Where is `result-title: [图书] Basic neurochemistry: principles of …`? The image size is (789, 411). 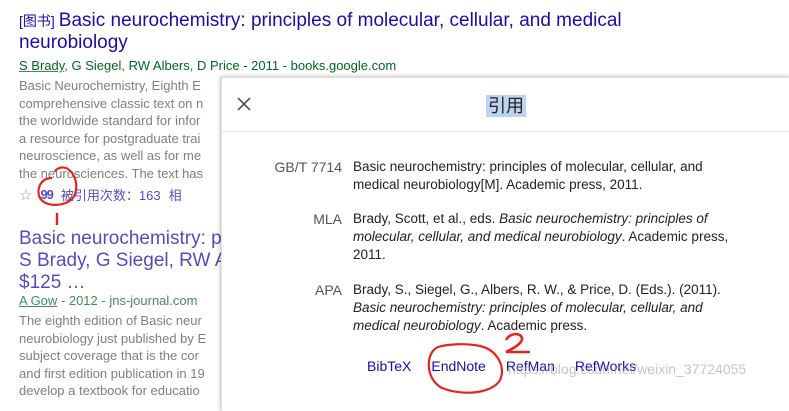
result-title: [图书] Basic neurochemistry: principles of … is located at coordinates (324, 32).